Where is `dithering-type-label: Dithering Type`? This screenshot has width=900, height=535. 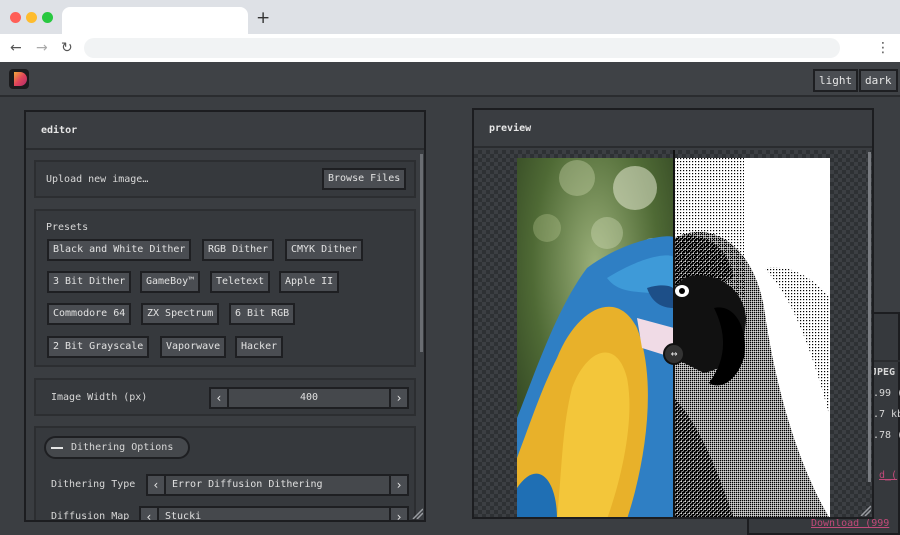 dithering-type-label: Dithering Type is located at coordinates (93, 484).